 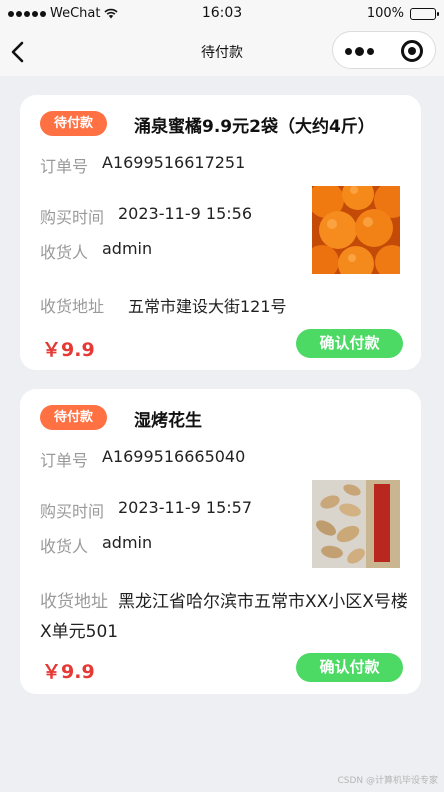 I want to click on oranges-image, so click(x=356, y=230).